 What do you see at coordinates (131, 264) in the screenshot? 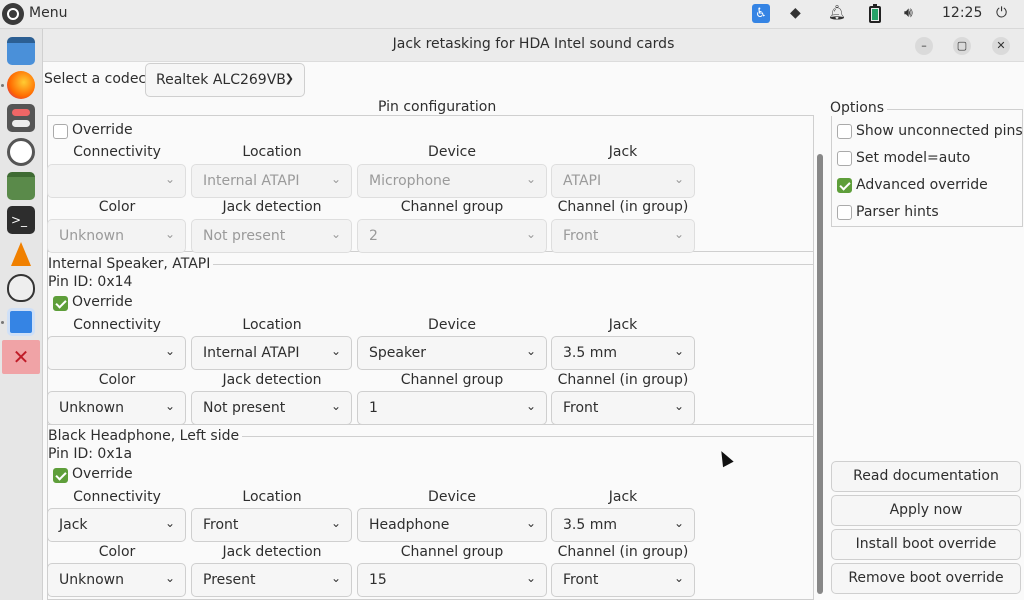
I see `pin-group-name: Internal Speaker, ATAPI` at bounding box center [131, 264].